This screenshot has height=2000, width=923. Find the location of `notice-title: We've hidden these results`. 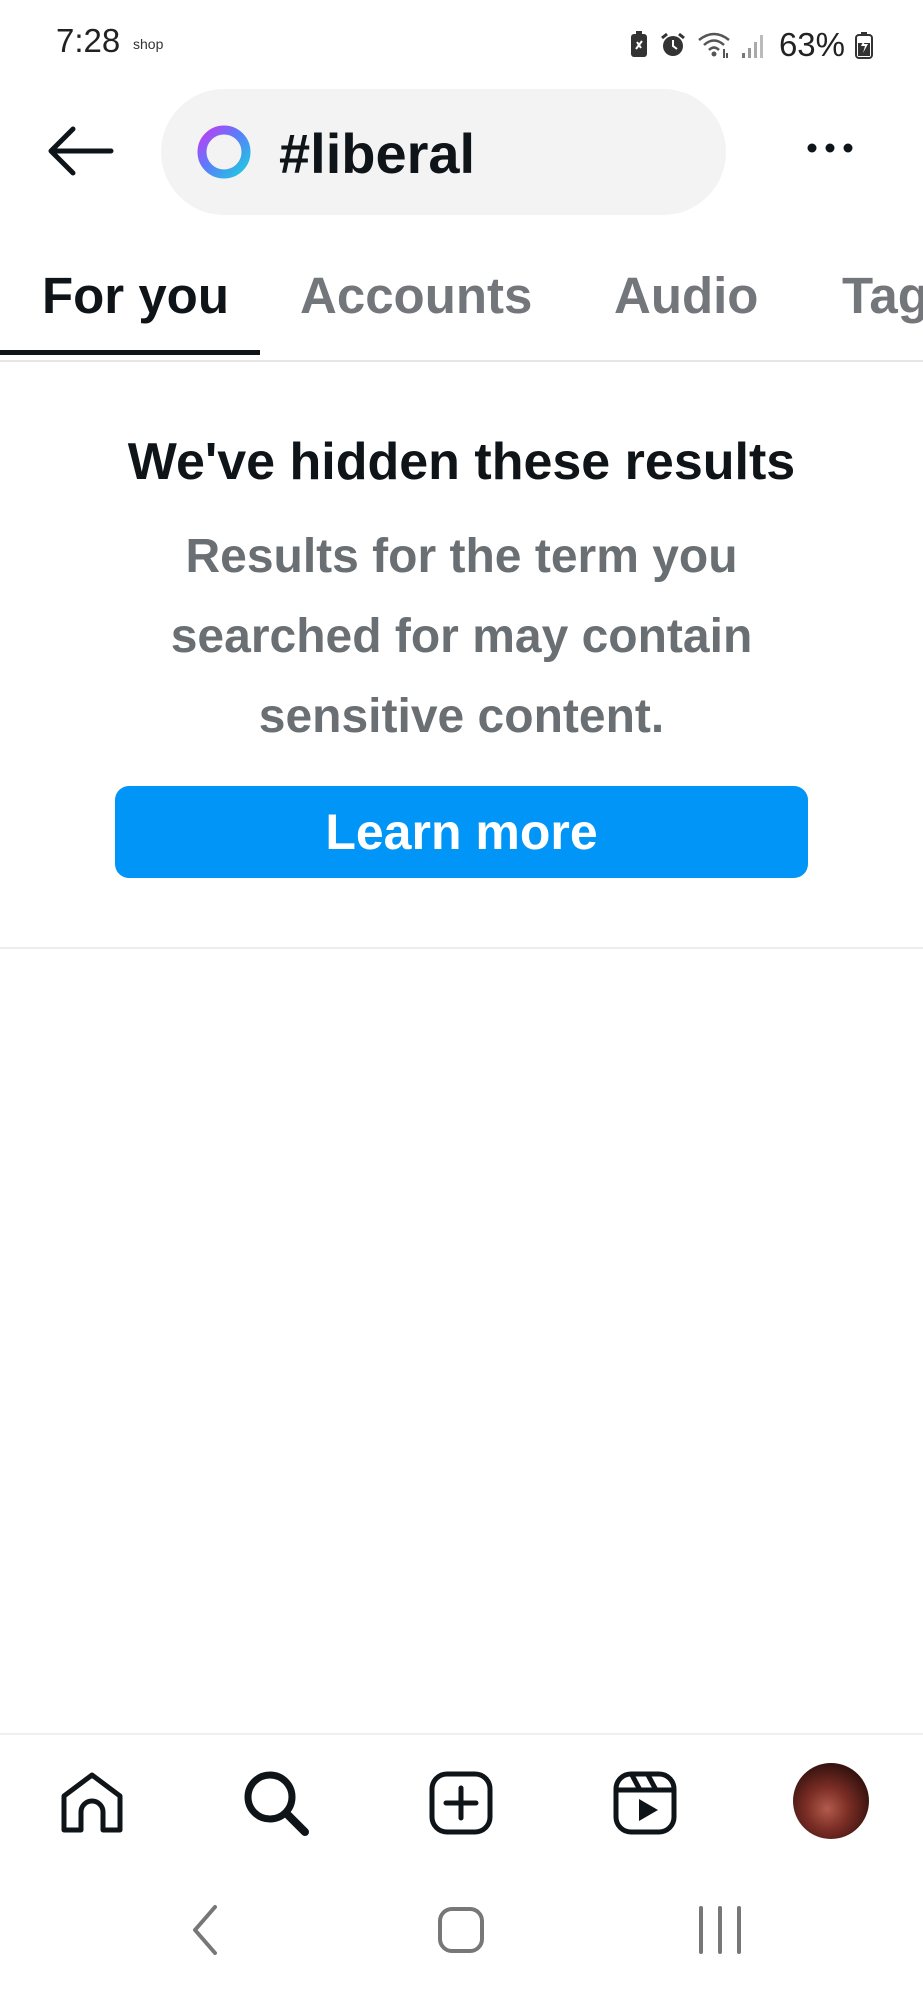

notice-title: We've hidden these results is located at coordinates (461, 462).